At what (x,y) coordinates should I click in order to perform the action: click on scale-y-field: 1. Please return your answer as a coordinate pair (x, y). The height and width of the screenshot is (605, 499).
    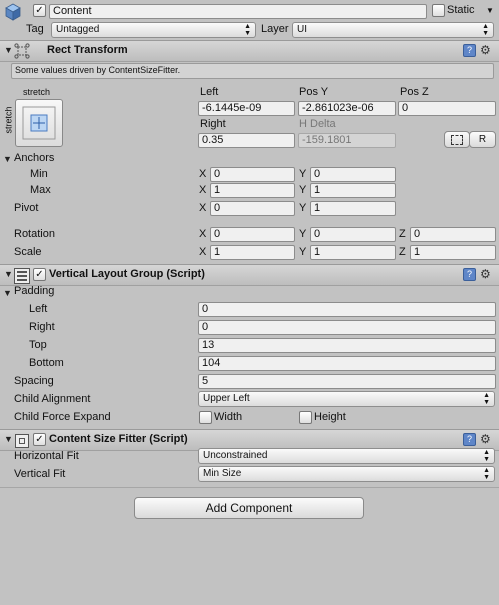
    Looking at the image, I should click on (353, 252).